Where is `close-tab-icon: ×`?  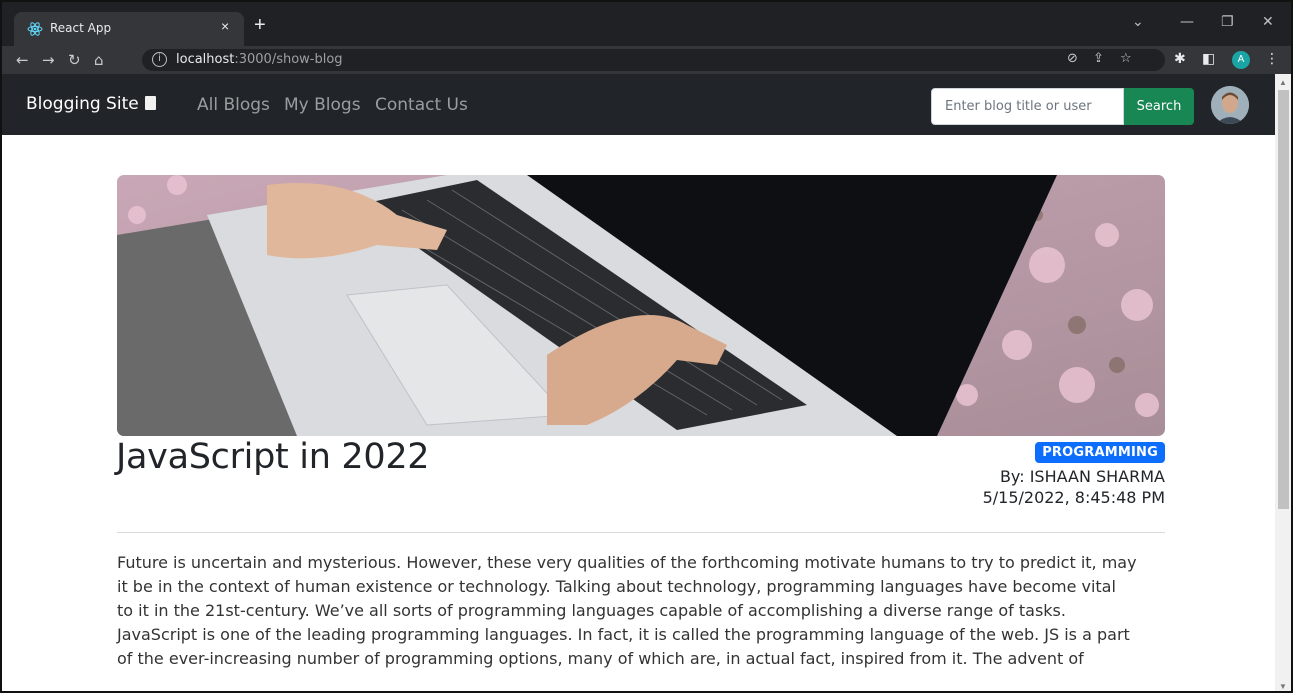 close-tab-icon: × is located at coordinates (225, 26).